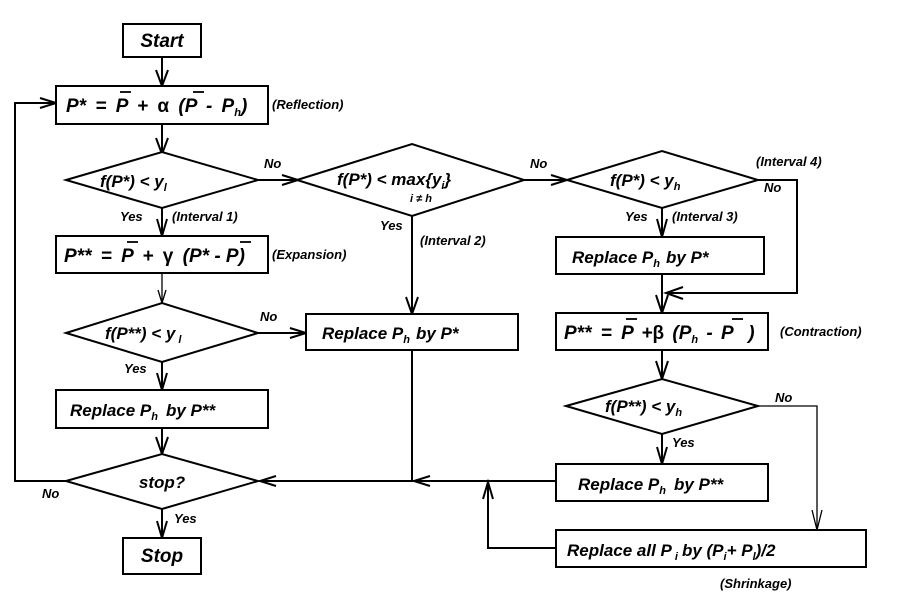  What do you see at coordinates (394, 181) in the screenshot?
I see `cond2-text: f(P*) < max{yi}` at bounding box center [394, 181].